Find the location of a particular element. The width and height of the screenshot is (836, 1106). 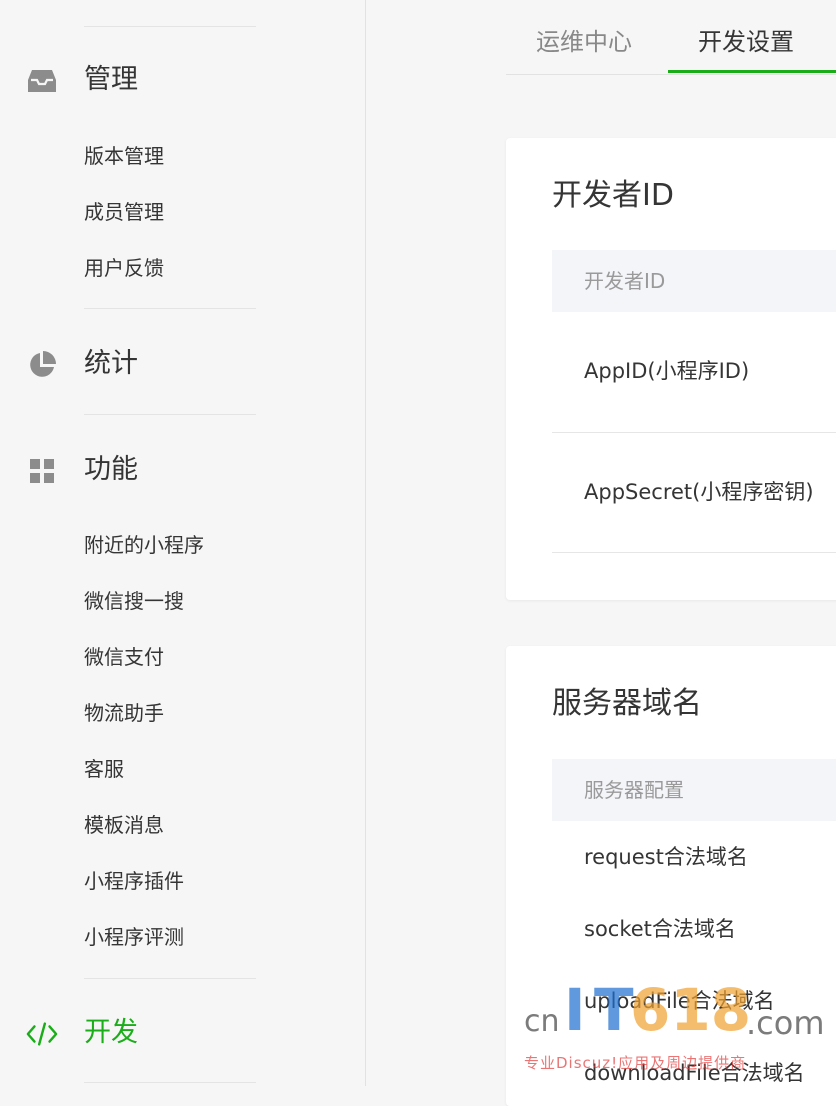

sidebar-item-mini-program-plugins: 小程序插件 is located at coordinates (134, 881).